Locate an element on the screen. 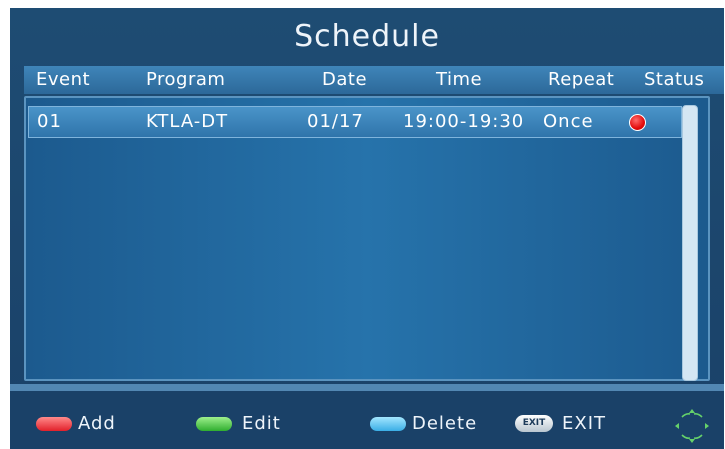 The image size is (725, 449). table-header: Event Program Date Time Repeat Status is located at coordinates (374, 80).